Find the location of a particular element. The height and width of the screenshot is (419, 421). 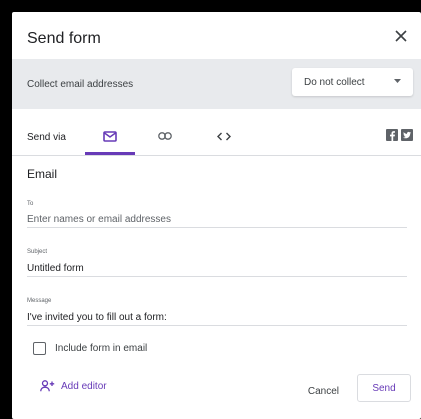

tab-embed is located at coordinates (224, 136).